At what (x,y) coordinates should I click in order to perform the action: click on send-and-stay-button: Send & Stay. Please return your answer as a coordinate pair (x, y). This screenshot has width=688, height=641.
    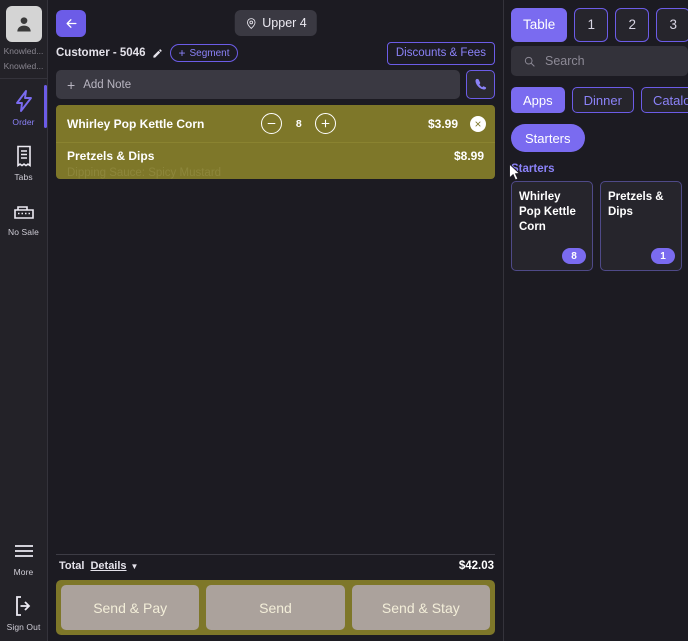
    Looking at the image, I should click on (420, 607).